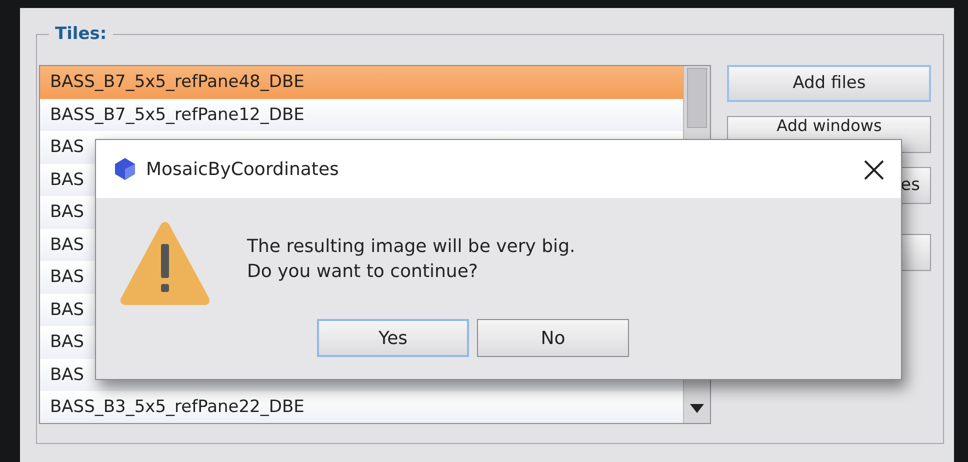  Describe the element at coordinates (362, 407) in the screenshot. I see `list-item: BASS_B3_5x5_refPane22_DBE` at that location.